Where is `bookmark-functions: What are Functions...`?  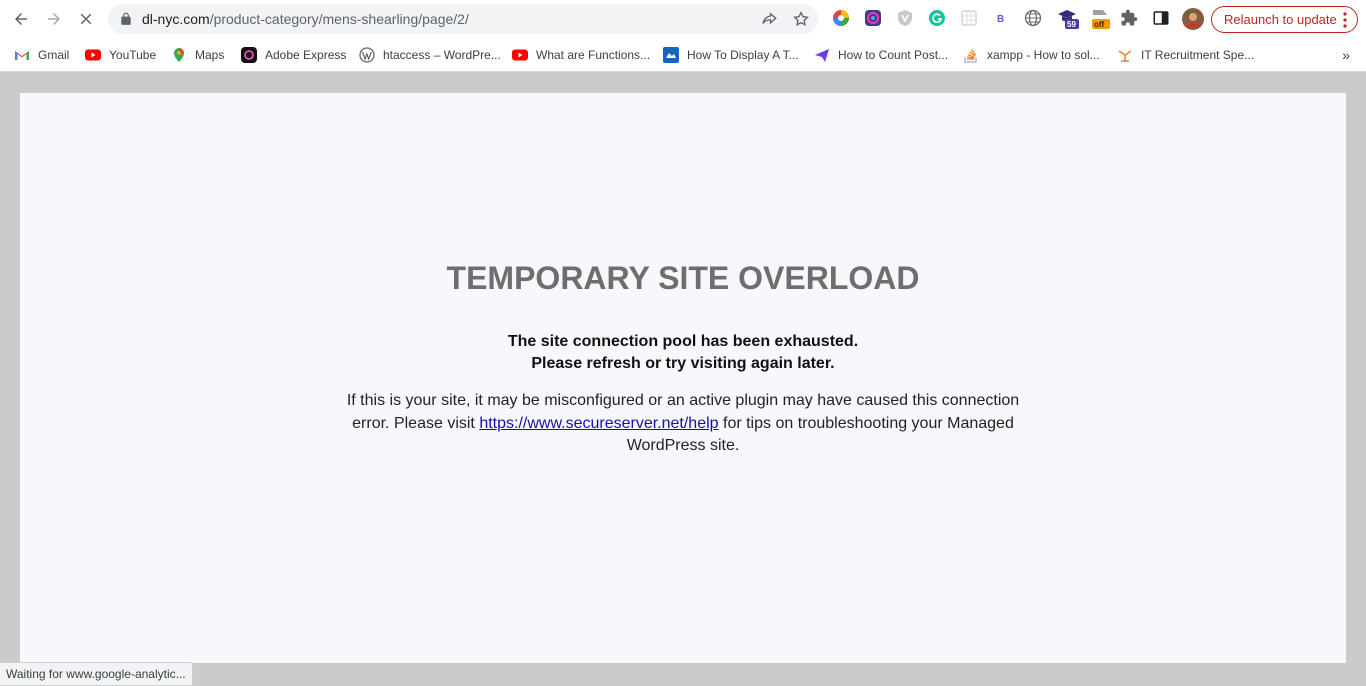 bookmark-functions: What are Functions... is located at coordinates (581, 55).